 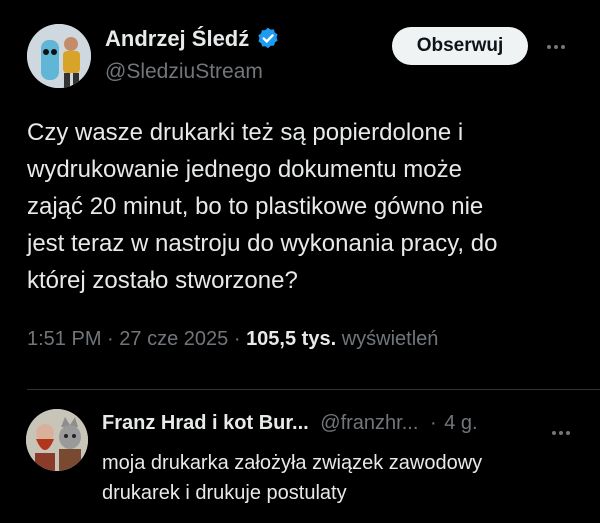 I want to click on avatar-image, so click(x=59, y=56).